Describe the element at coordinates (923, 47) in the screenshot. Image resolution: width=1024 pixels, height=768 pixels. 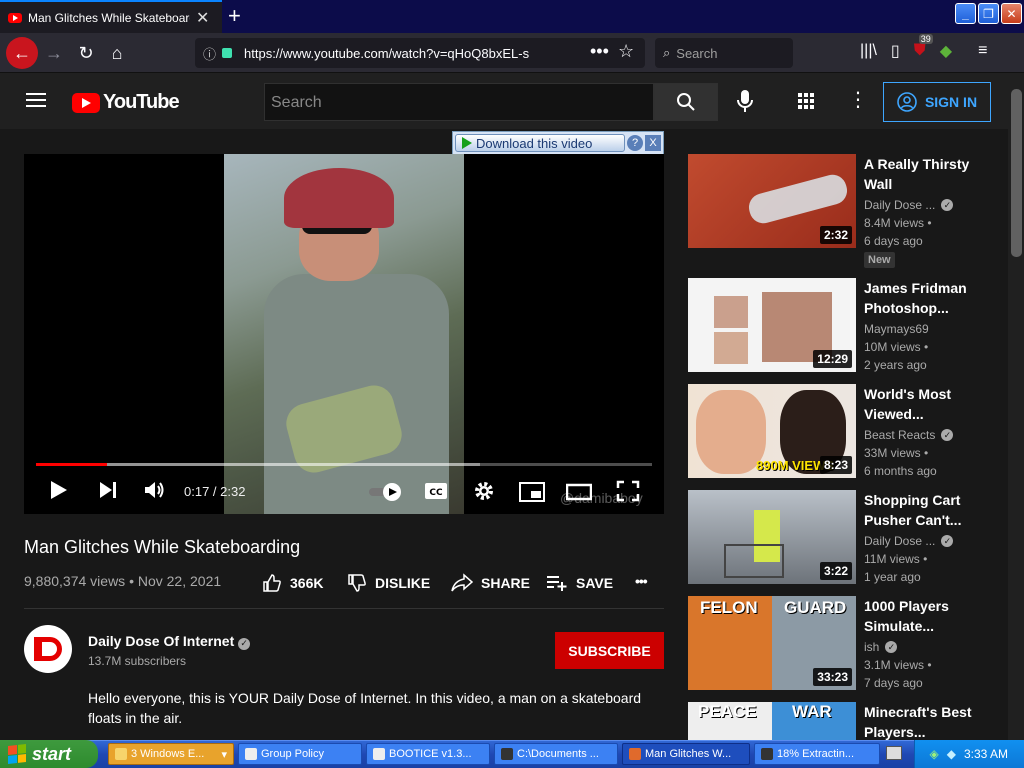
I see `ublock-icon: ⛊ 39` at that location.